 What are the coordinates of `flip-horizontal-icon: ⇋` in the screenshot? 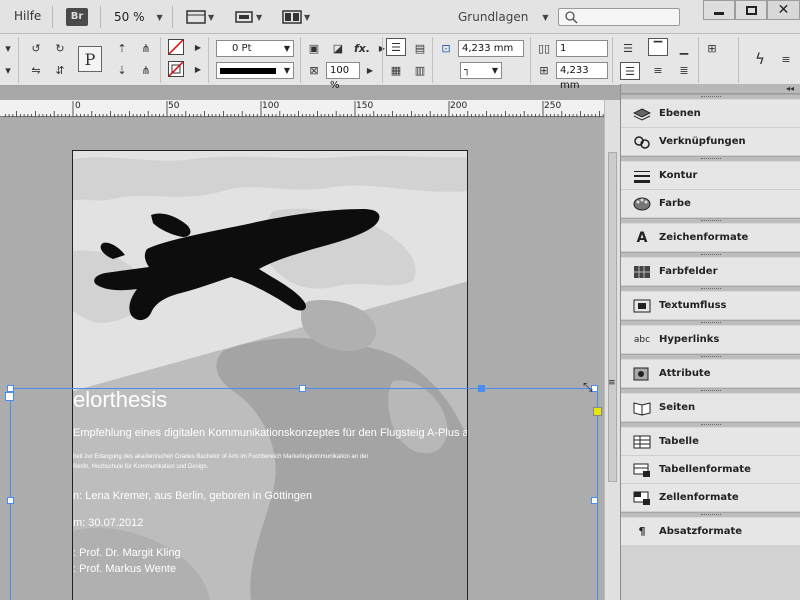 It's located at (36, 70).